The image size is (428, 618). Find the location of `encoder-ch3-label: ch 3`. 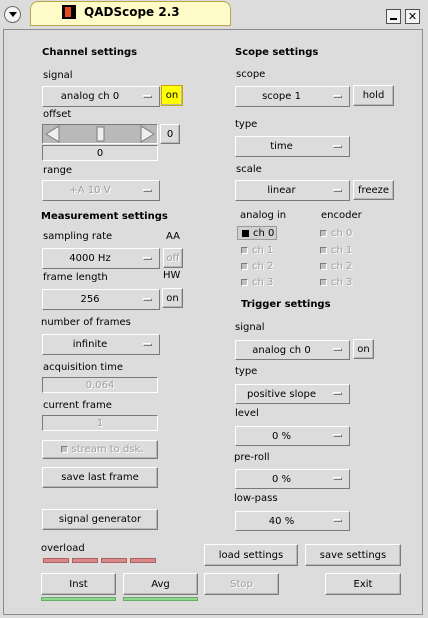

encoder-ch3-label: ch 3 is located at coordinates (342, 282).